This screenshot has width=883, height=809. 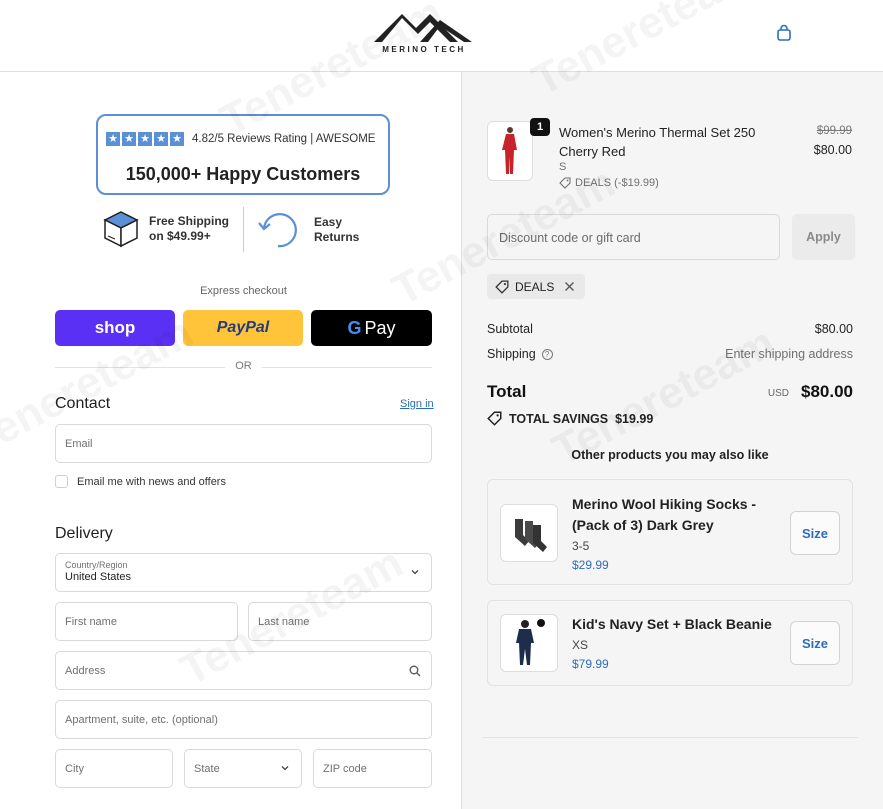 I want to click on paypal-logo: PayPal, so click(x=243, y=327).